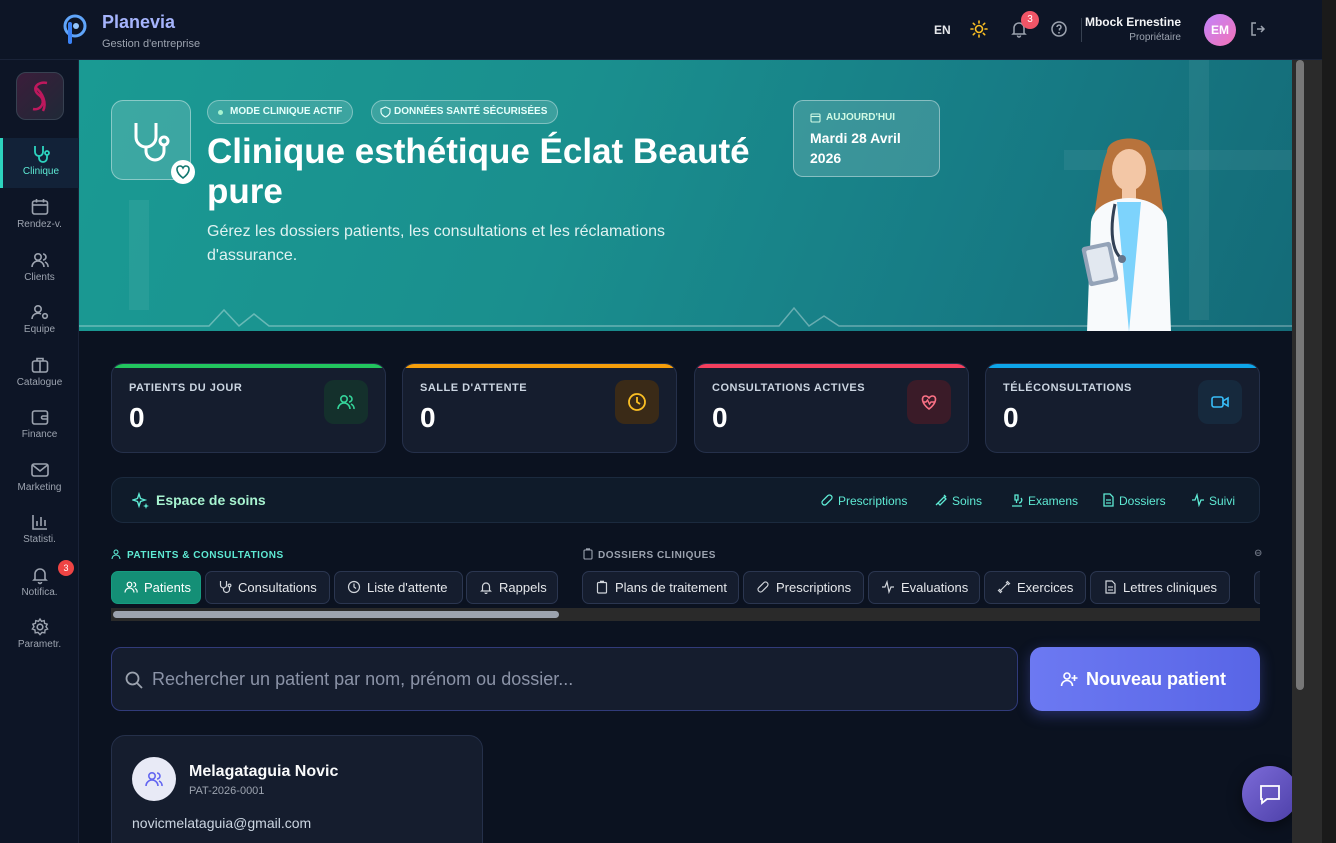 The image size is (1336, 843). Describe the element at coordinates (211, 500) in the screenshot. I see `care-space-title: Espace de soins` at that location.